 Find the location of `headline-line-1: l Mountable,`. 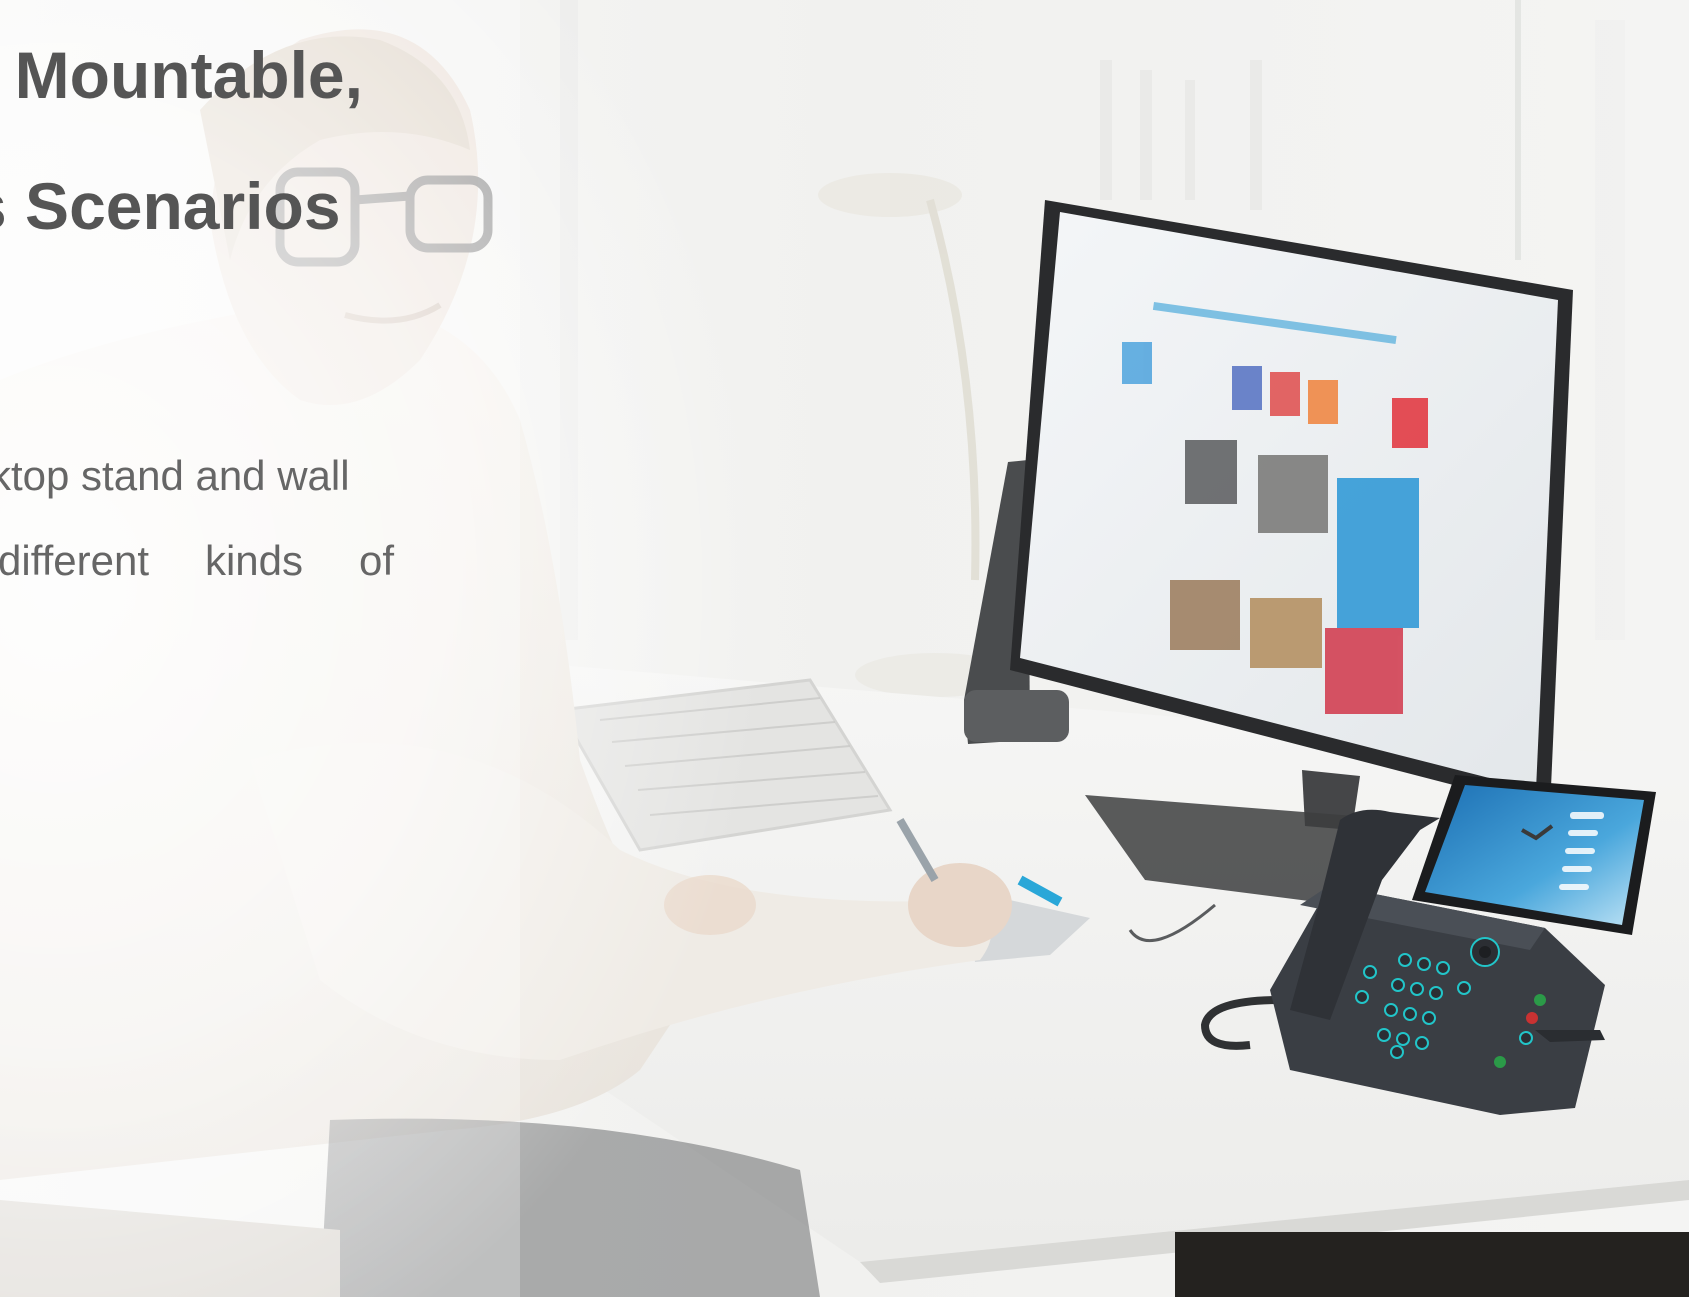

headline-line-1: l Mountable, is located at coordinates (181, 75).